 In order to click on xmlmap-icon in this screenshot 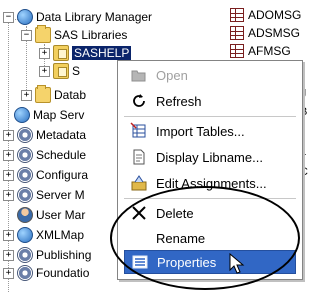, I will do `click(25, 235)`.